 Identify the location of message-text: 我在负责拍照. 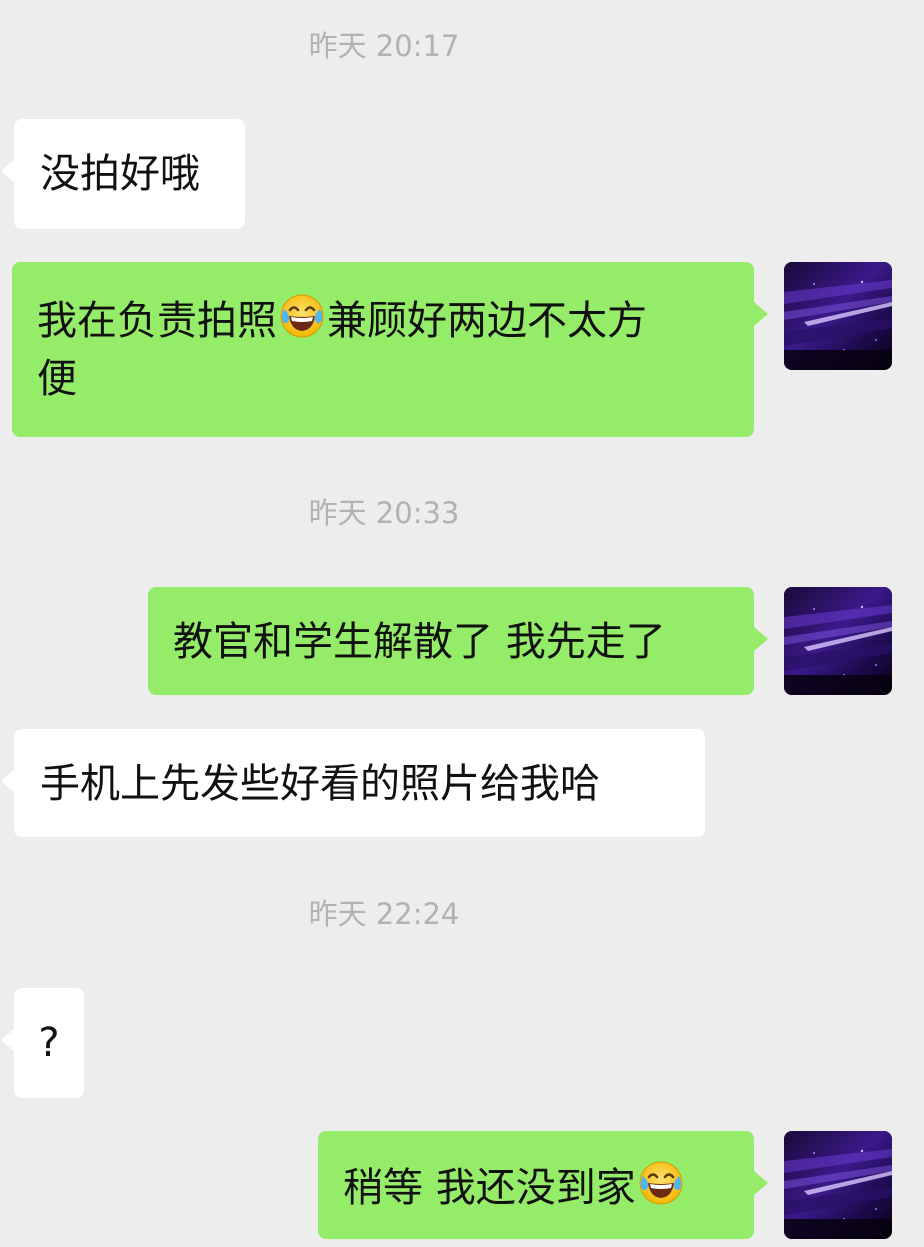
(157, 321).